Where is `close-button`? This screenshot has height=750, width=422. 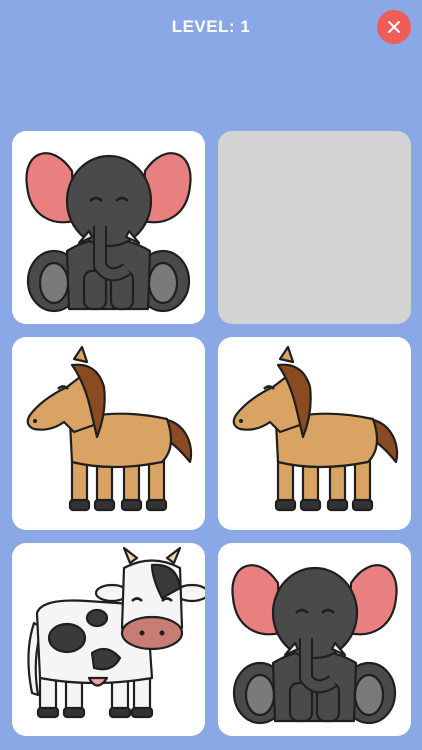 close-button is located at coordinates (394, 27).